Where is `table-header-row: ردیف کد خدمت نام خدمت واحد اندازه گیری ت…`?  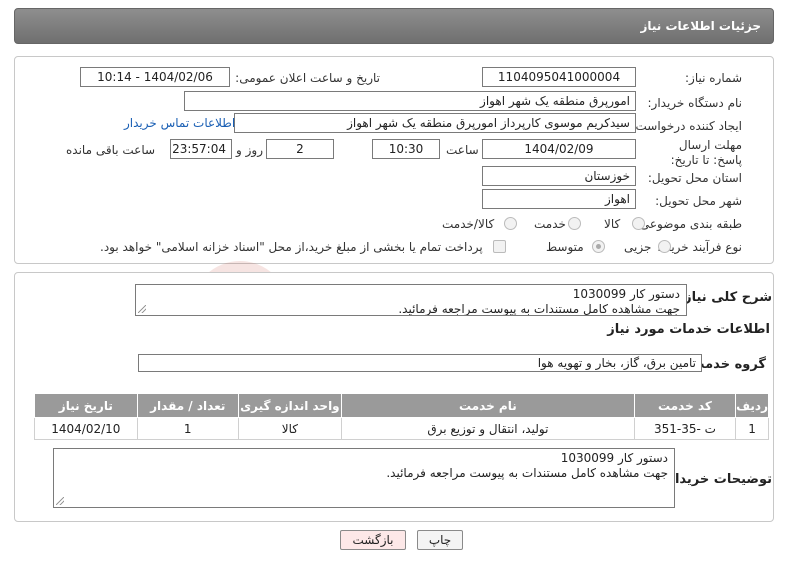
table-header-row: ردیف کد خدمت نام خدمت واحد اندازه گیری ت… is located at coordinates (401, 405).